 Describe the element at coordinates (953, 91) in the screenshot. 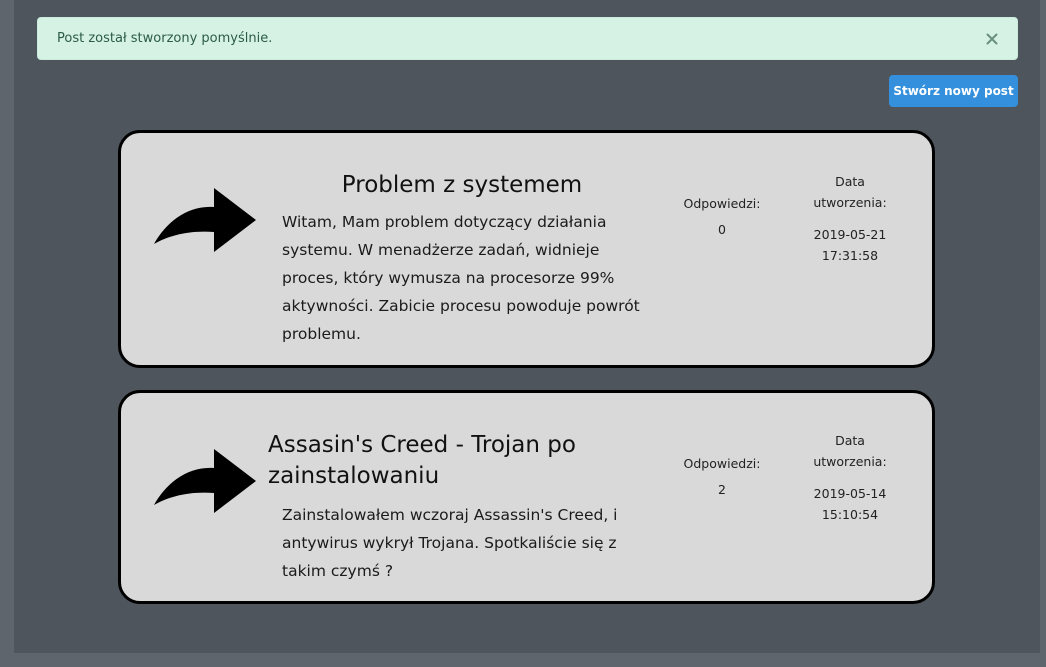

I see `create-new-post-button: Stwórz nowy post` at that location.